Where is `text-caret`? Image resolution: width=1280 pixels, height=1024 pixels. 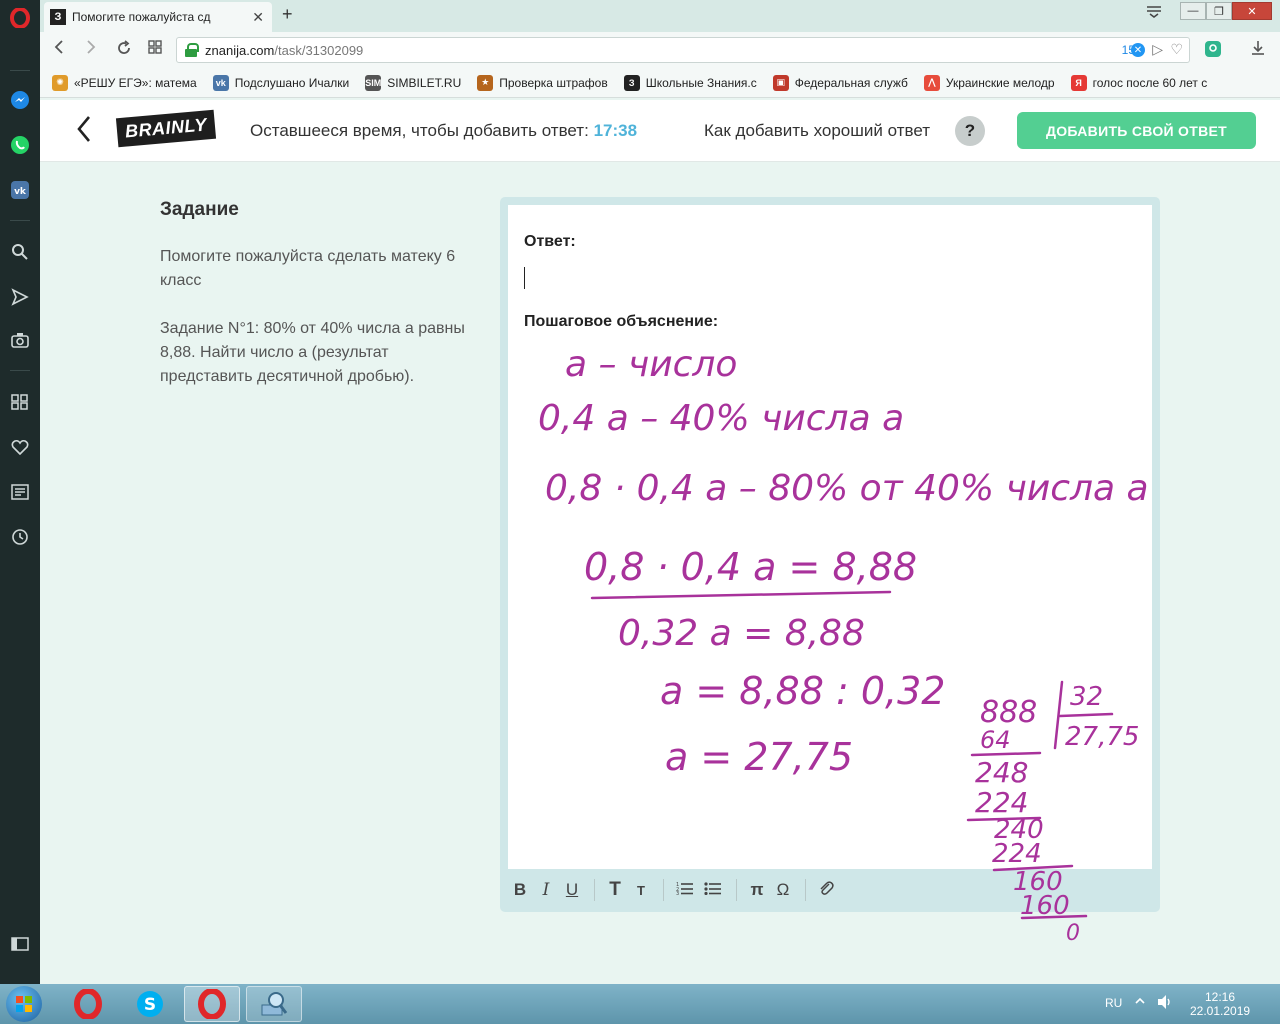 text-caret is located at coordinates (524, 278).